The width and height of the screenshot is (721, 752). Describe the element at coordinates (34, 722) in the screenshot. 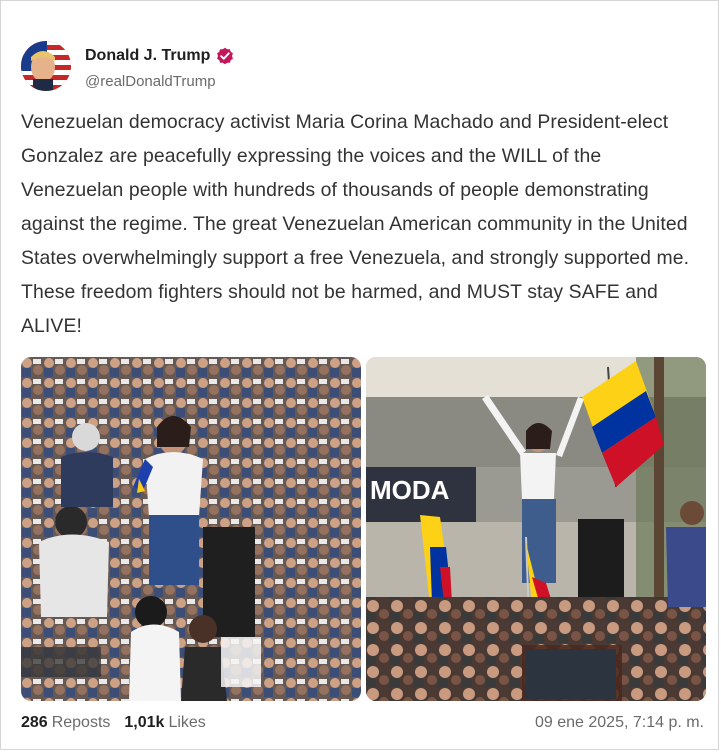

I see `reposts-count: 286` at that location.